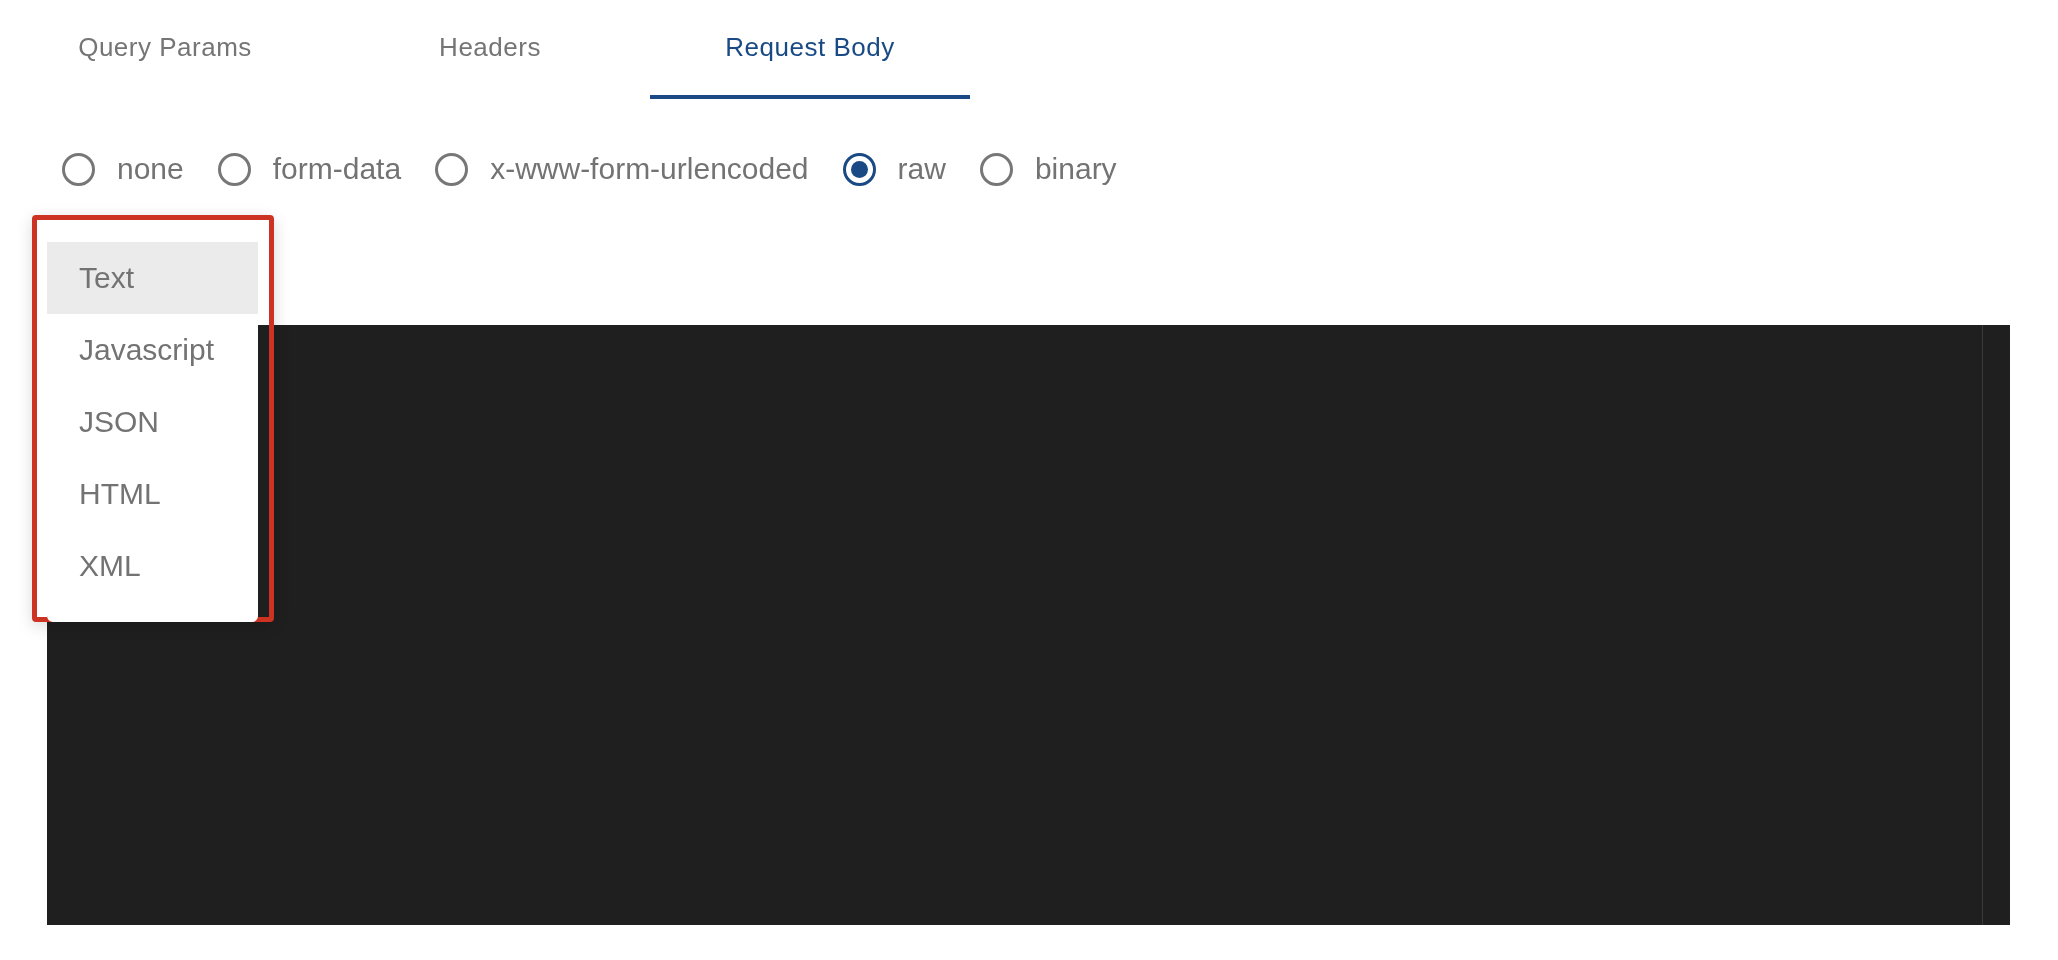 Image resolution: width=2058 pixels, height=960 pixels. Describe the element at coordinates (152, 278) in the screenshot. I see `menu-item: Text` at that location.